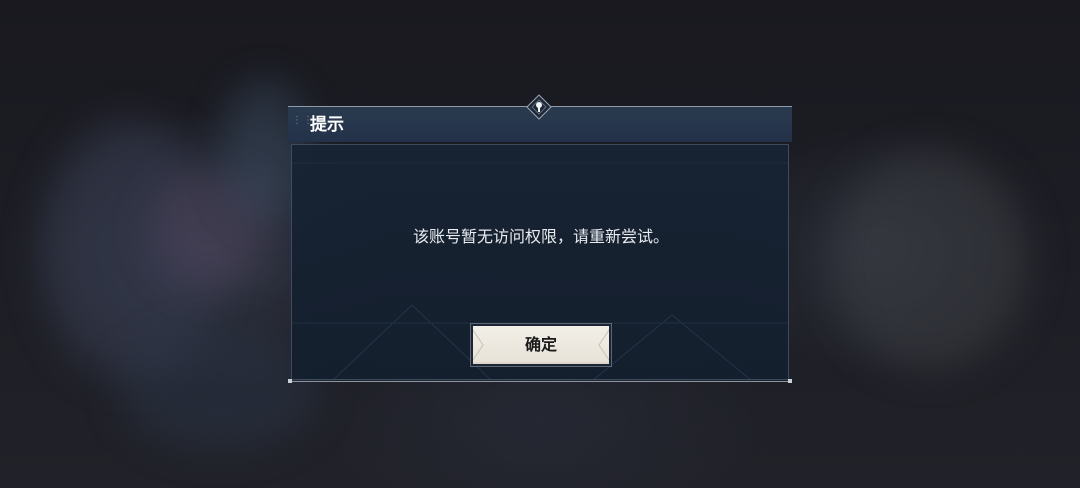  What do you see at coordinates (303, 120) in the screenshot?
I see `grip-icon: ⋮⋮` at bounding box center [303, 120].